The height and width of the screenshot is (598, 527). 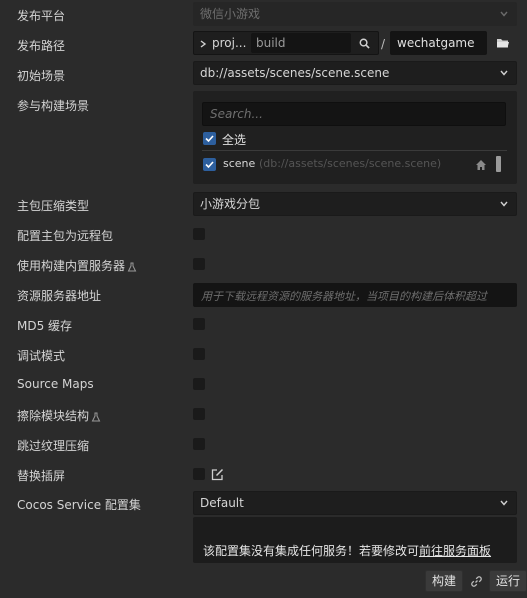 I want to click on builtin-server-label: 使用构建内置服务器, so click(x=71, y=266).